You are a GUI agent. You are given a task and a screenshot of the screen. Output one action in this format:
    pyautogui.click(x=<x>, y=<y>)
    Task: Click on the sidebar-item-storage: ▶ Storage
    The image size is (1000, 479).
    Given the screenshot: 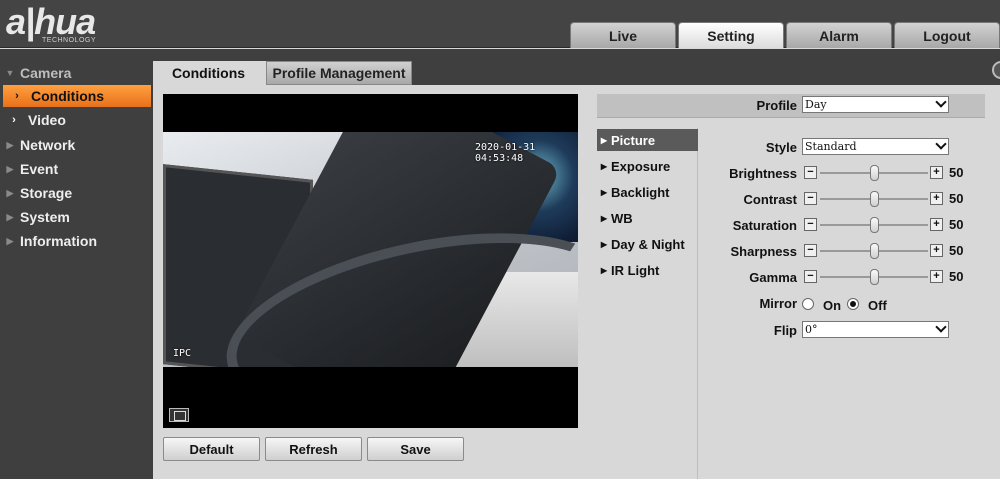 What is the action you would take?
    pyautogui.click(x=76, y=193)
    